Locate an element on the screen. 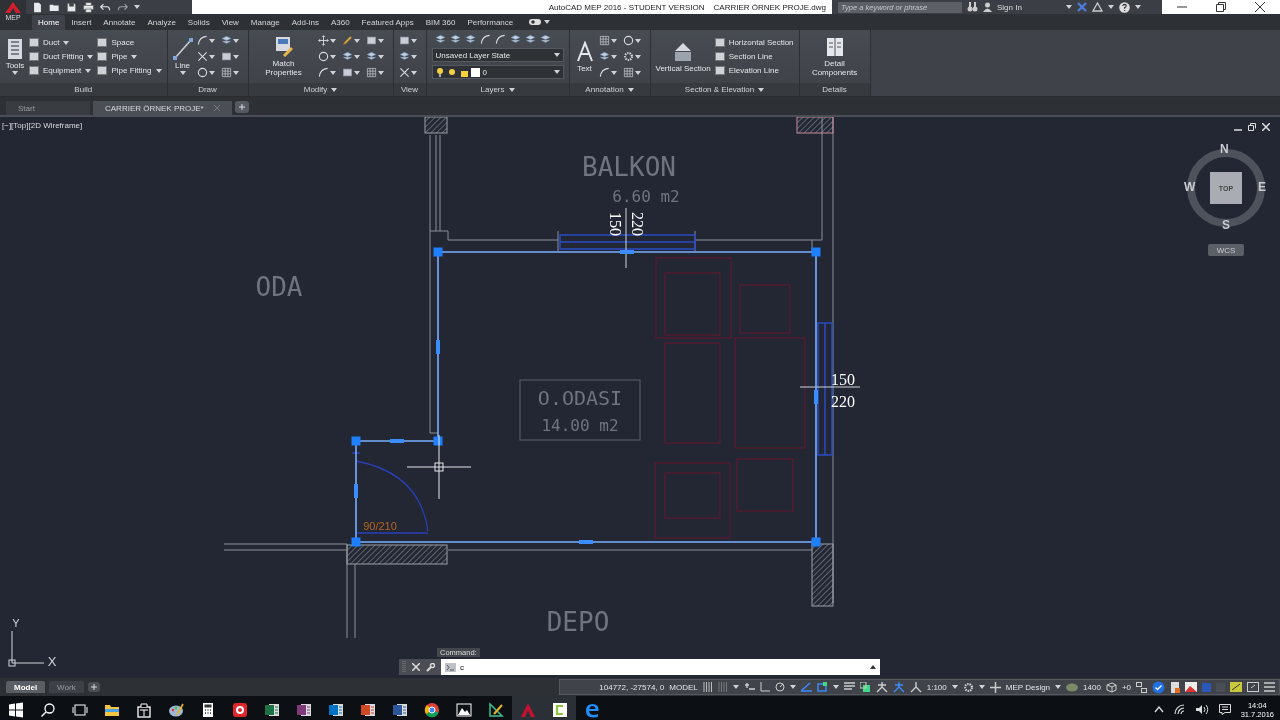 This screenshot has width=1280, height=720. shopping-bag-icon is located at coordinates (144, 709).